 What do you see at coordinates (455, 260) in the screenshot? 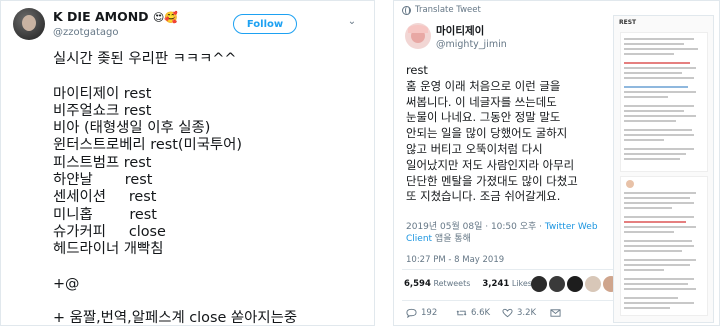
I see `tweet-timestamp: 10:27 PM - 8 May 2019` at bounding box center [455, 260].